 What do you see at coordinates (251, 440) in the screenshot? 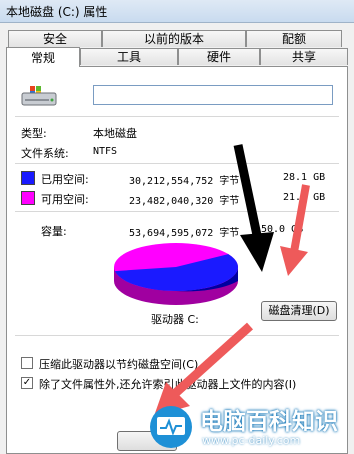
I see `watermark-url: www.pc-daily.com` at bounding box center [251, 440].